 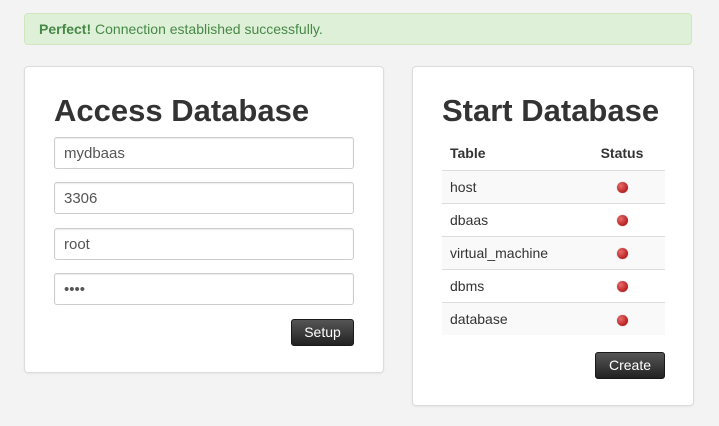 What do you see at coordinates (510, 285) in the screenshot?
I see `table-name-cell: dbms` at bounding box center [510, 285].